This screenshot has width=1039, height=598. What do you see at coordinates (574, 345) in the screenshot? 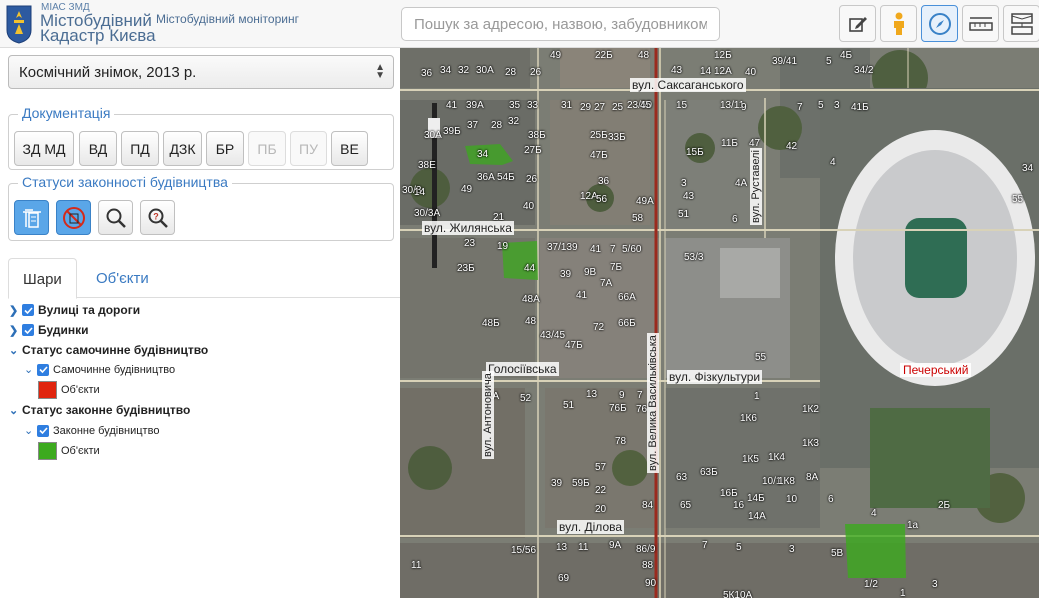
I see `house-number-label: 47Б` at bounding box center [574, 345].